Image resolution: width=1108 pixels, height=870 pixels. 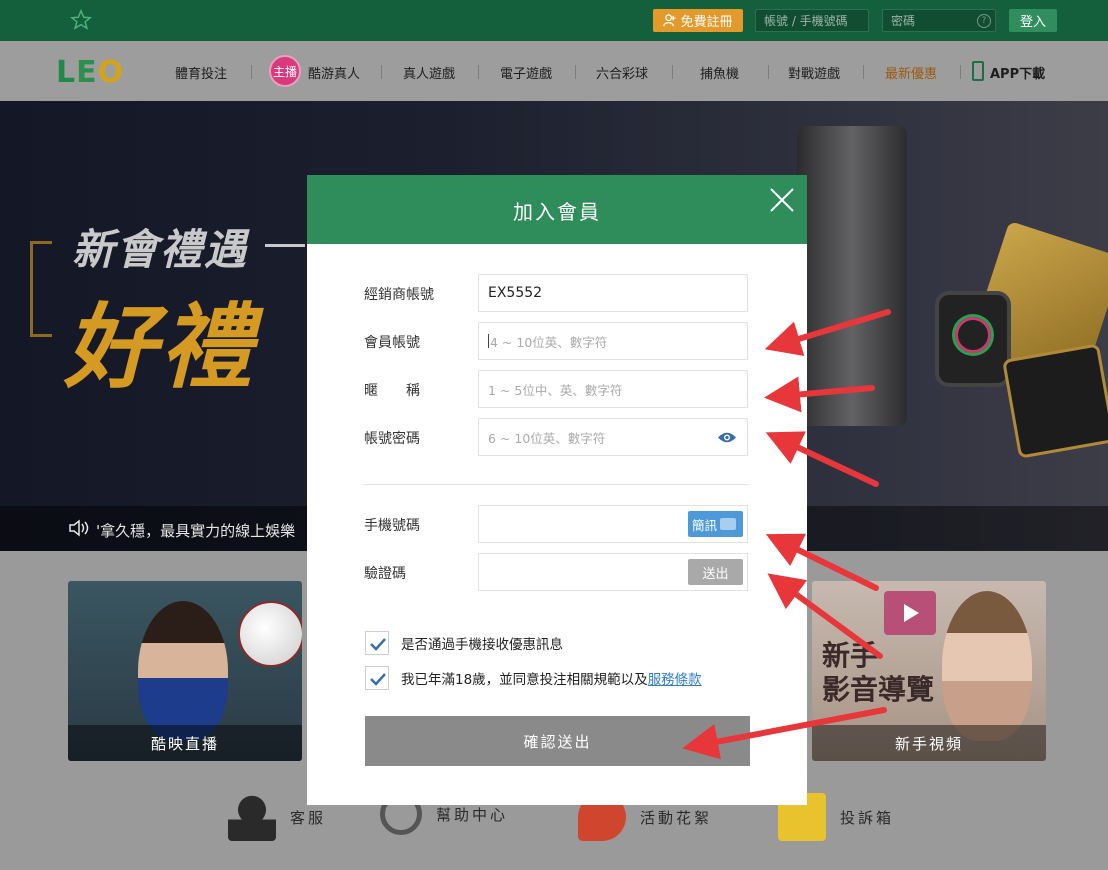 I want to click on agent-account-row: 經銷商帳號 EX5552, so click(x=557, y=293).